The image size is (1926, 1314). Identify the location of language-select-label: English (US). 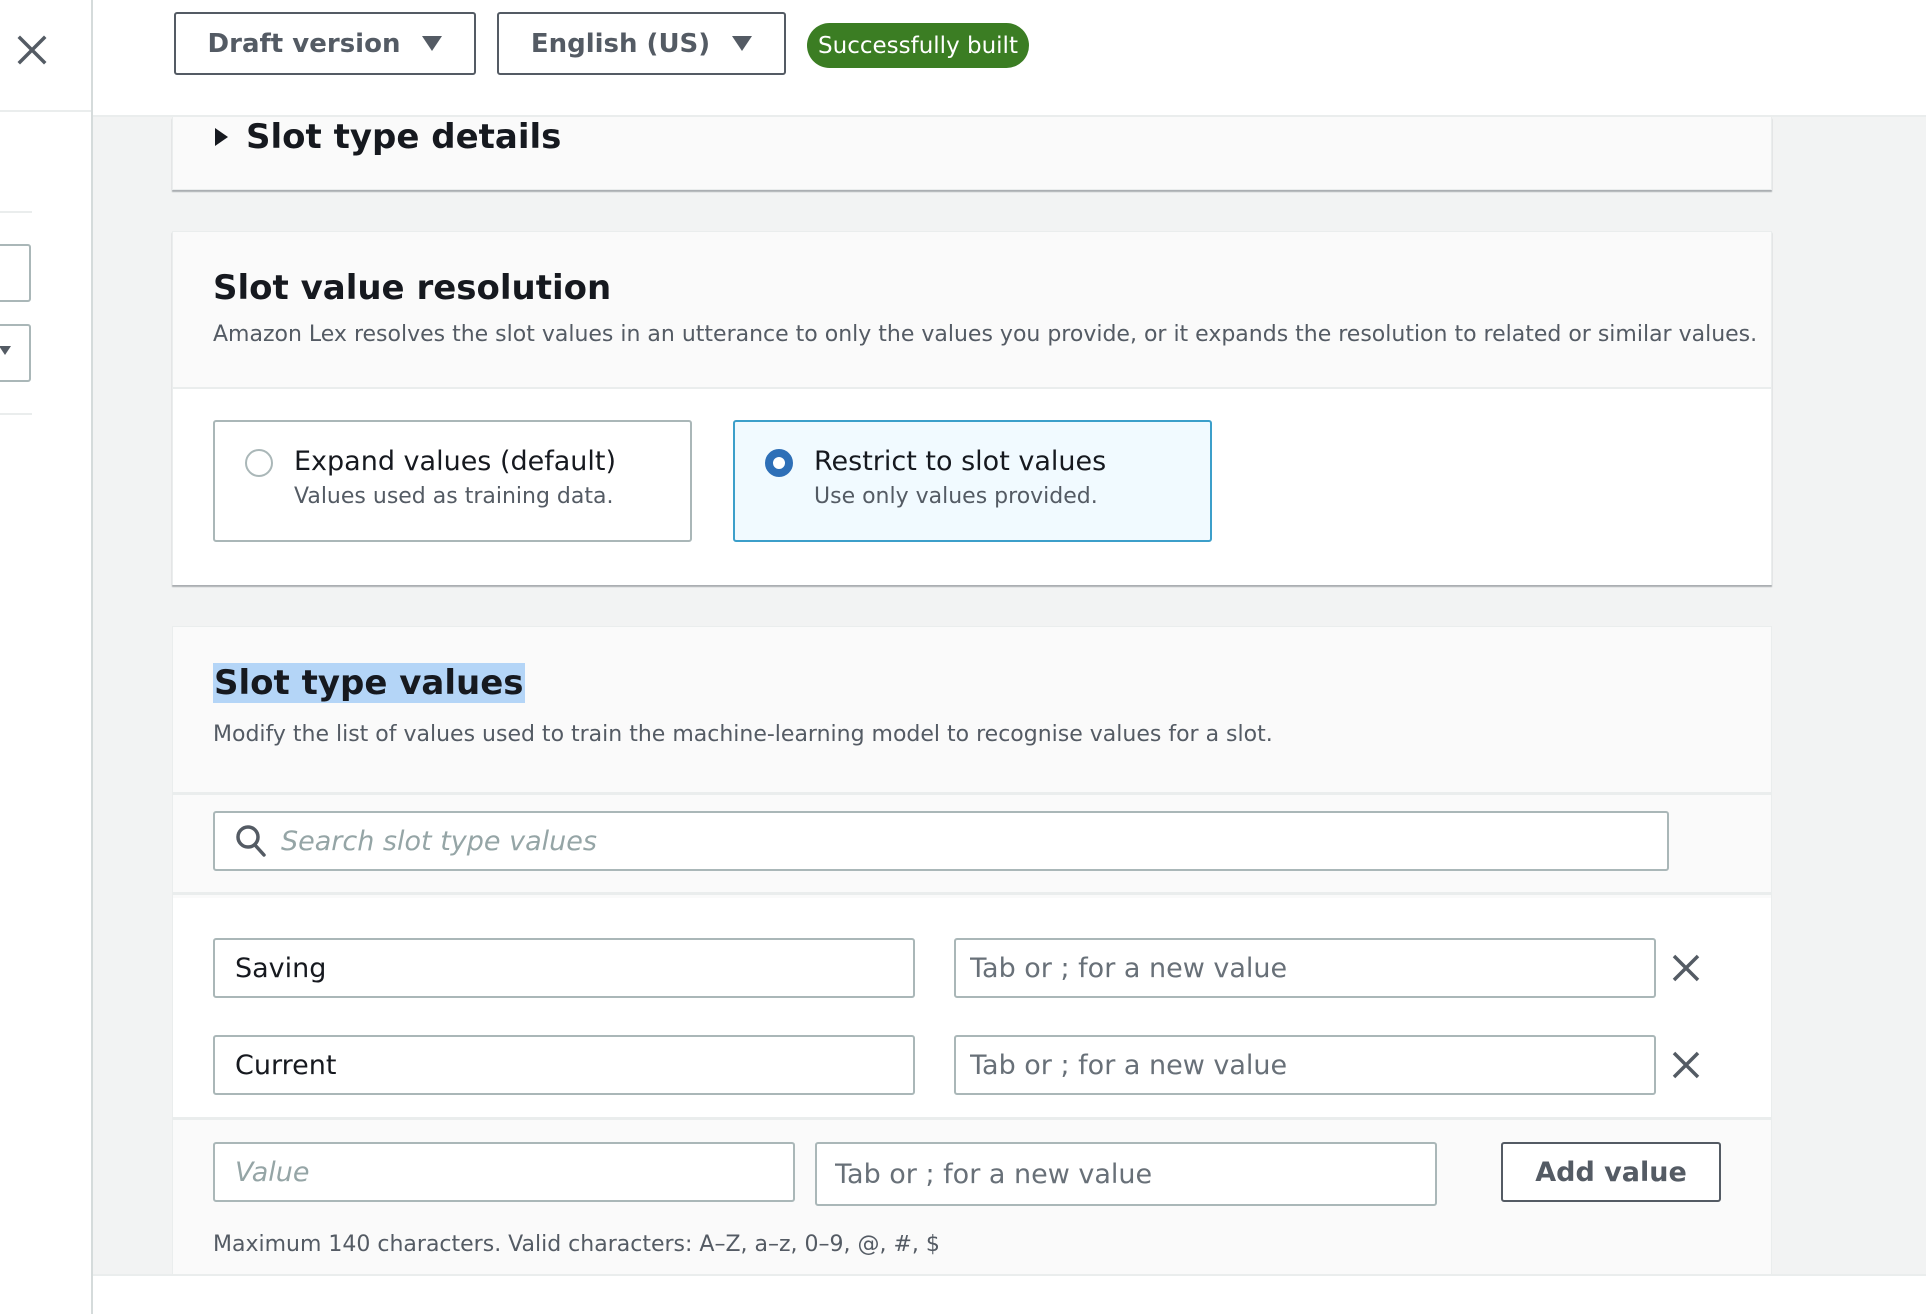
(620, 43).